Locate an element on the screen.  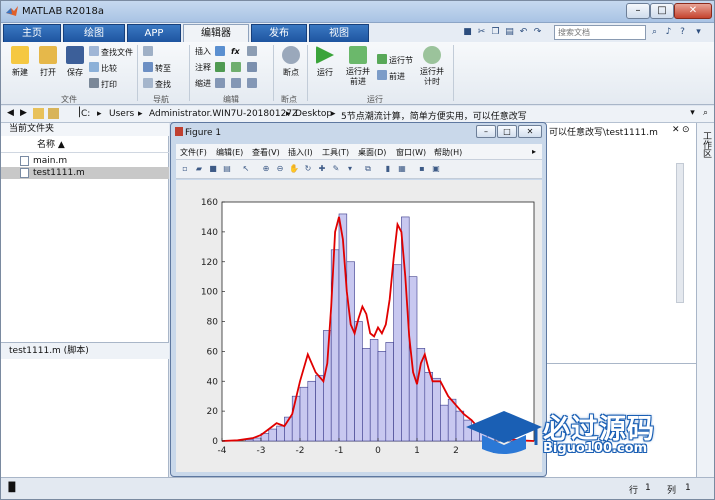
show-plot-tools-icon: ▣ is located at coordinates (436, 169).